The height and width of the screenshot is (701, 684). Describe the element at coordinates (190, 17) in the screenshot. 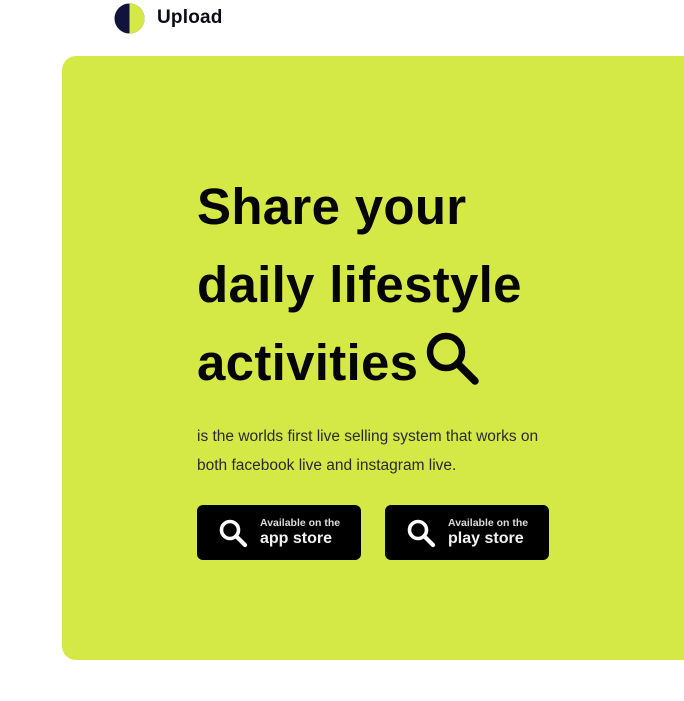

I see `brand-name: Upload` at that location.